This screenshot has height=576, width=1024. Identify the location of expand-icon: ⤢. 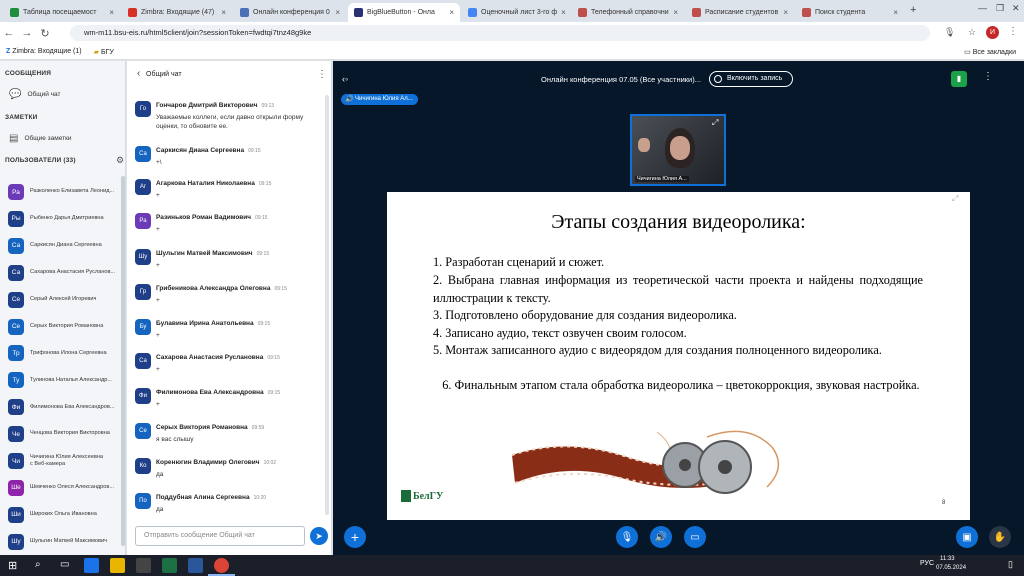
(715, 123).